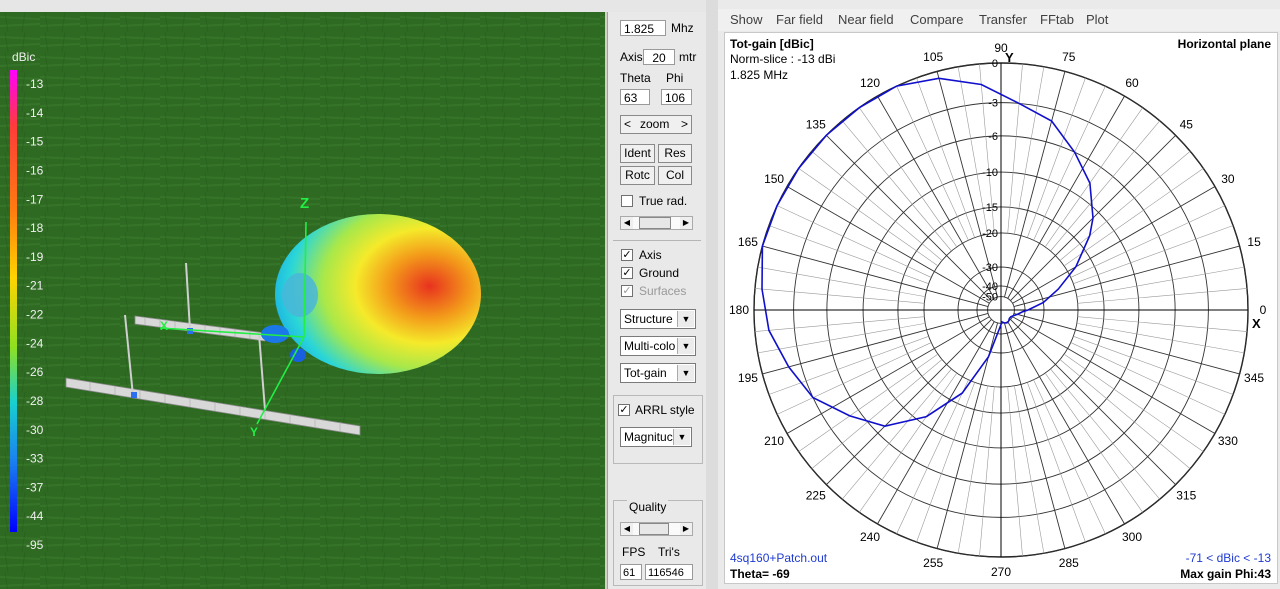  Describe the element at coordinates (665, 410) in the screenshot. I see `arrl-style-label: ARRL style` at that location.